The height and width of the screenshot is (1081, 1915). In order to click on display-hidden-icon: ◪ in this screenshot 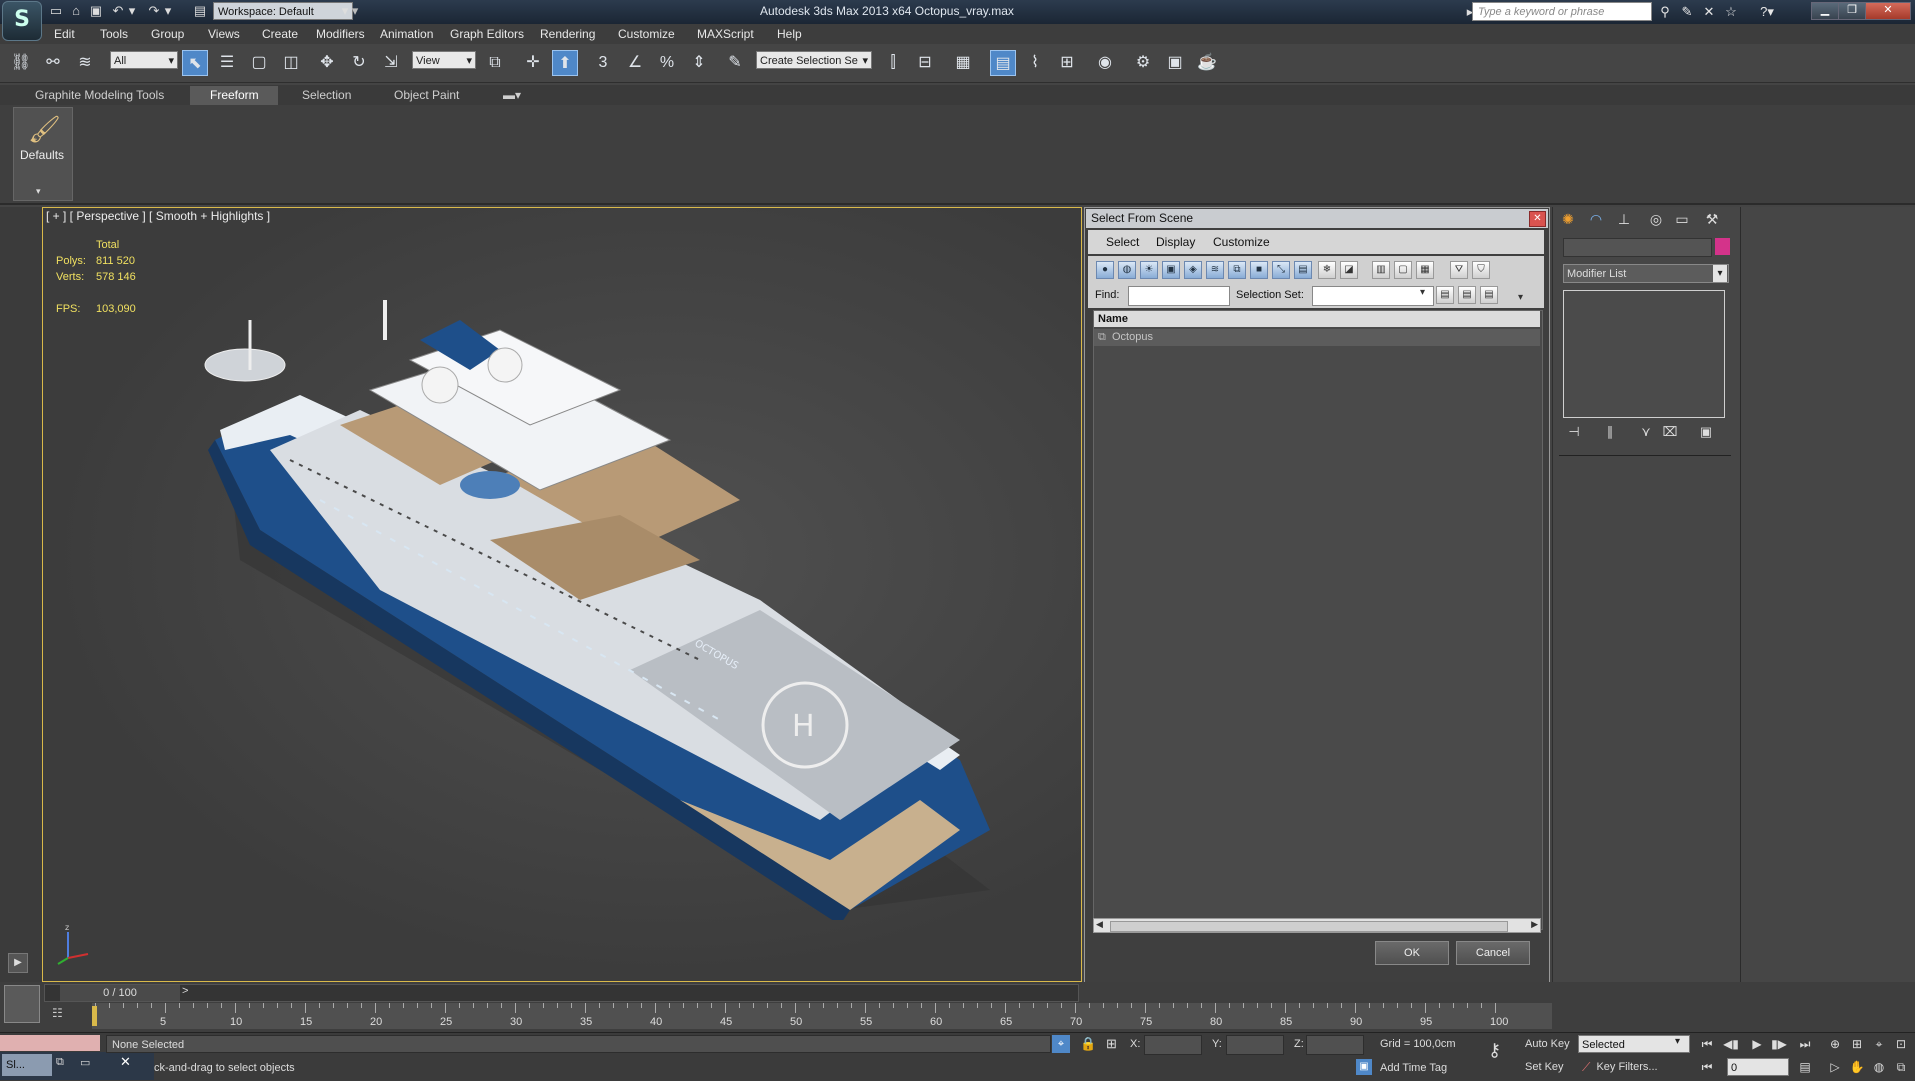, I will do `click(1349, 270)`.